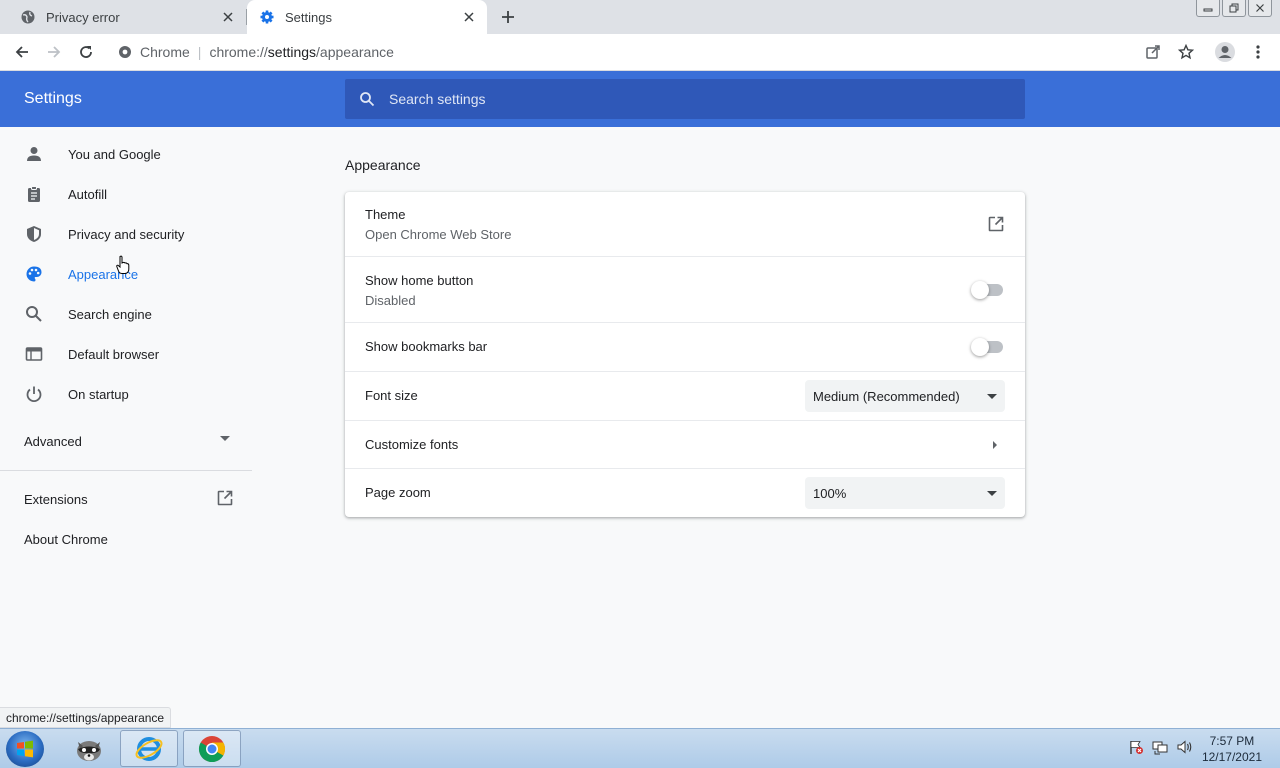  I want to click on page-zoom-row: Page zoom 100%, so click(685, 492).